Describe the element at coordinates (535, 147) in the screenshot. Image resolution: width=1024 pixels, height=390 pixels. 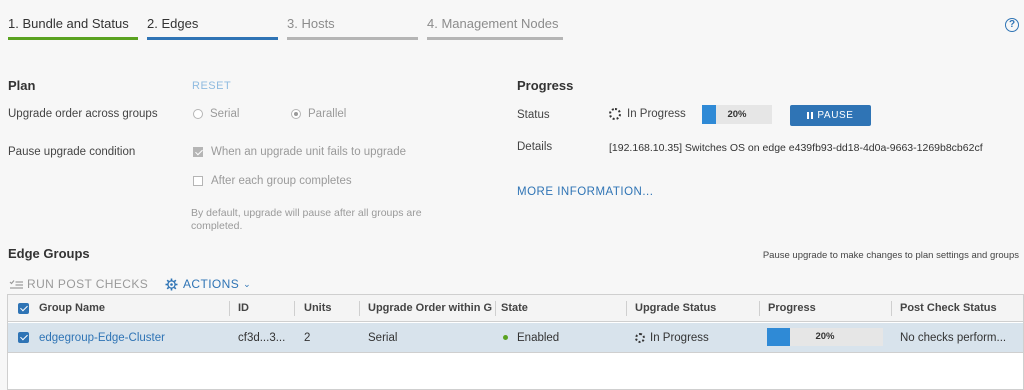
I see `details-label: Details` at that location.